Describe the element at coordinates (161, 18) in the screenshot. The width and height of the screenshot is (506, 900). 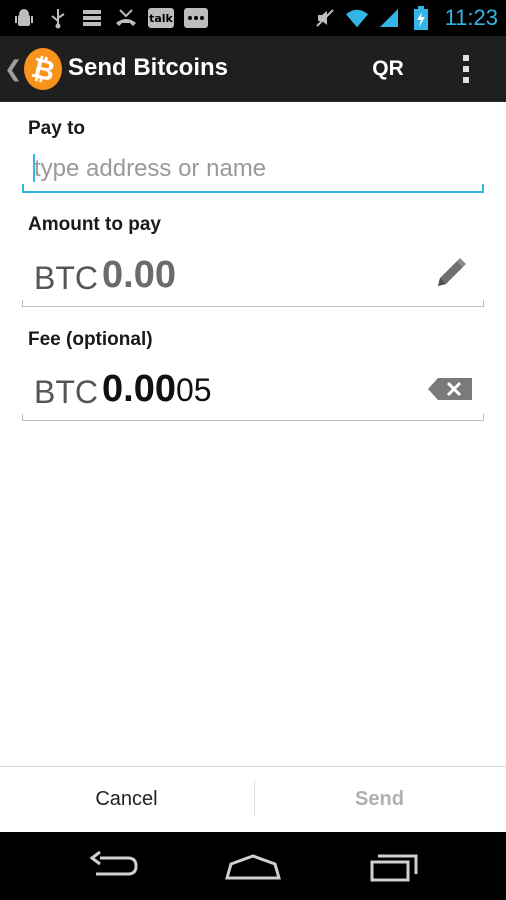
I see `talk-icon: talk` at that location.